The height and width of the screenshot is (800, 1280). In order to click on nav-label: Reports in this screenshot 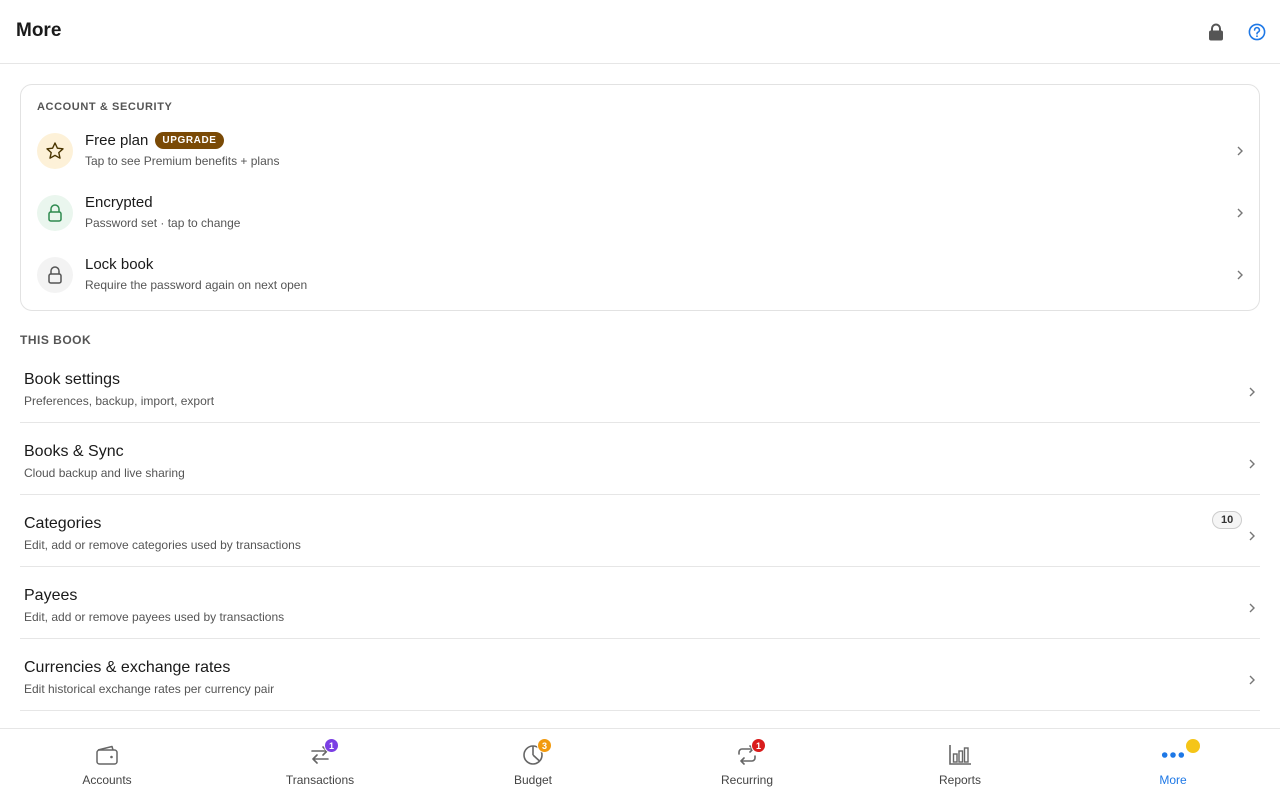, I will do `click(960, 780)`.